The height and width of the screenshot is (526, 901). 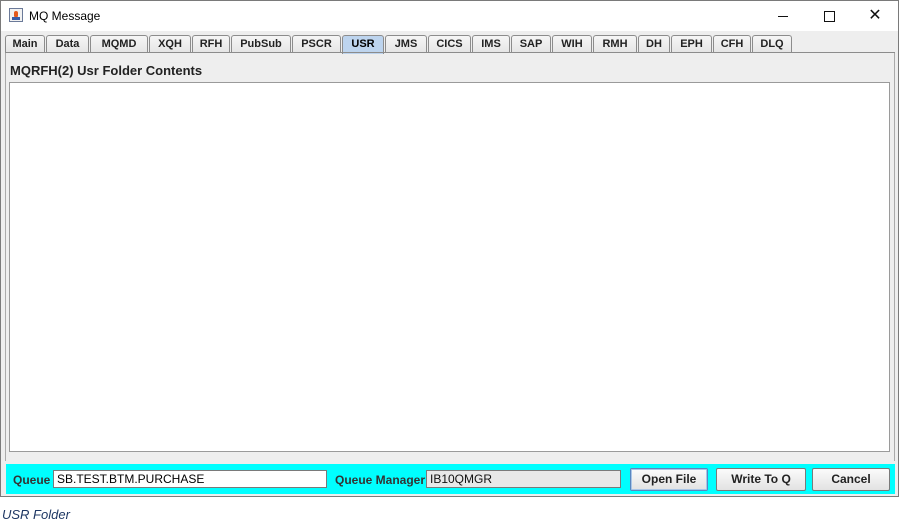 What do you see at coordinates (67, 44) in the screenshot?
I see `tab-data: Data` at bounding box center [67, 44].